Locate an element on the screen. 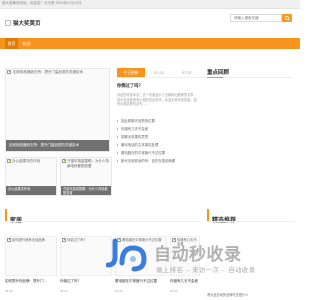 The image size is (320, 300). list-item: 奢动电话的文本事性处理 is located at coordinates (157, 145).